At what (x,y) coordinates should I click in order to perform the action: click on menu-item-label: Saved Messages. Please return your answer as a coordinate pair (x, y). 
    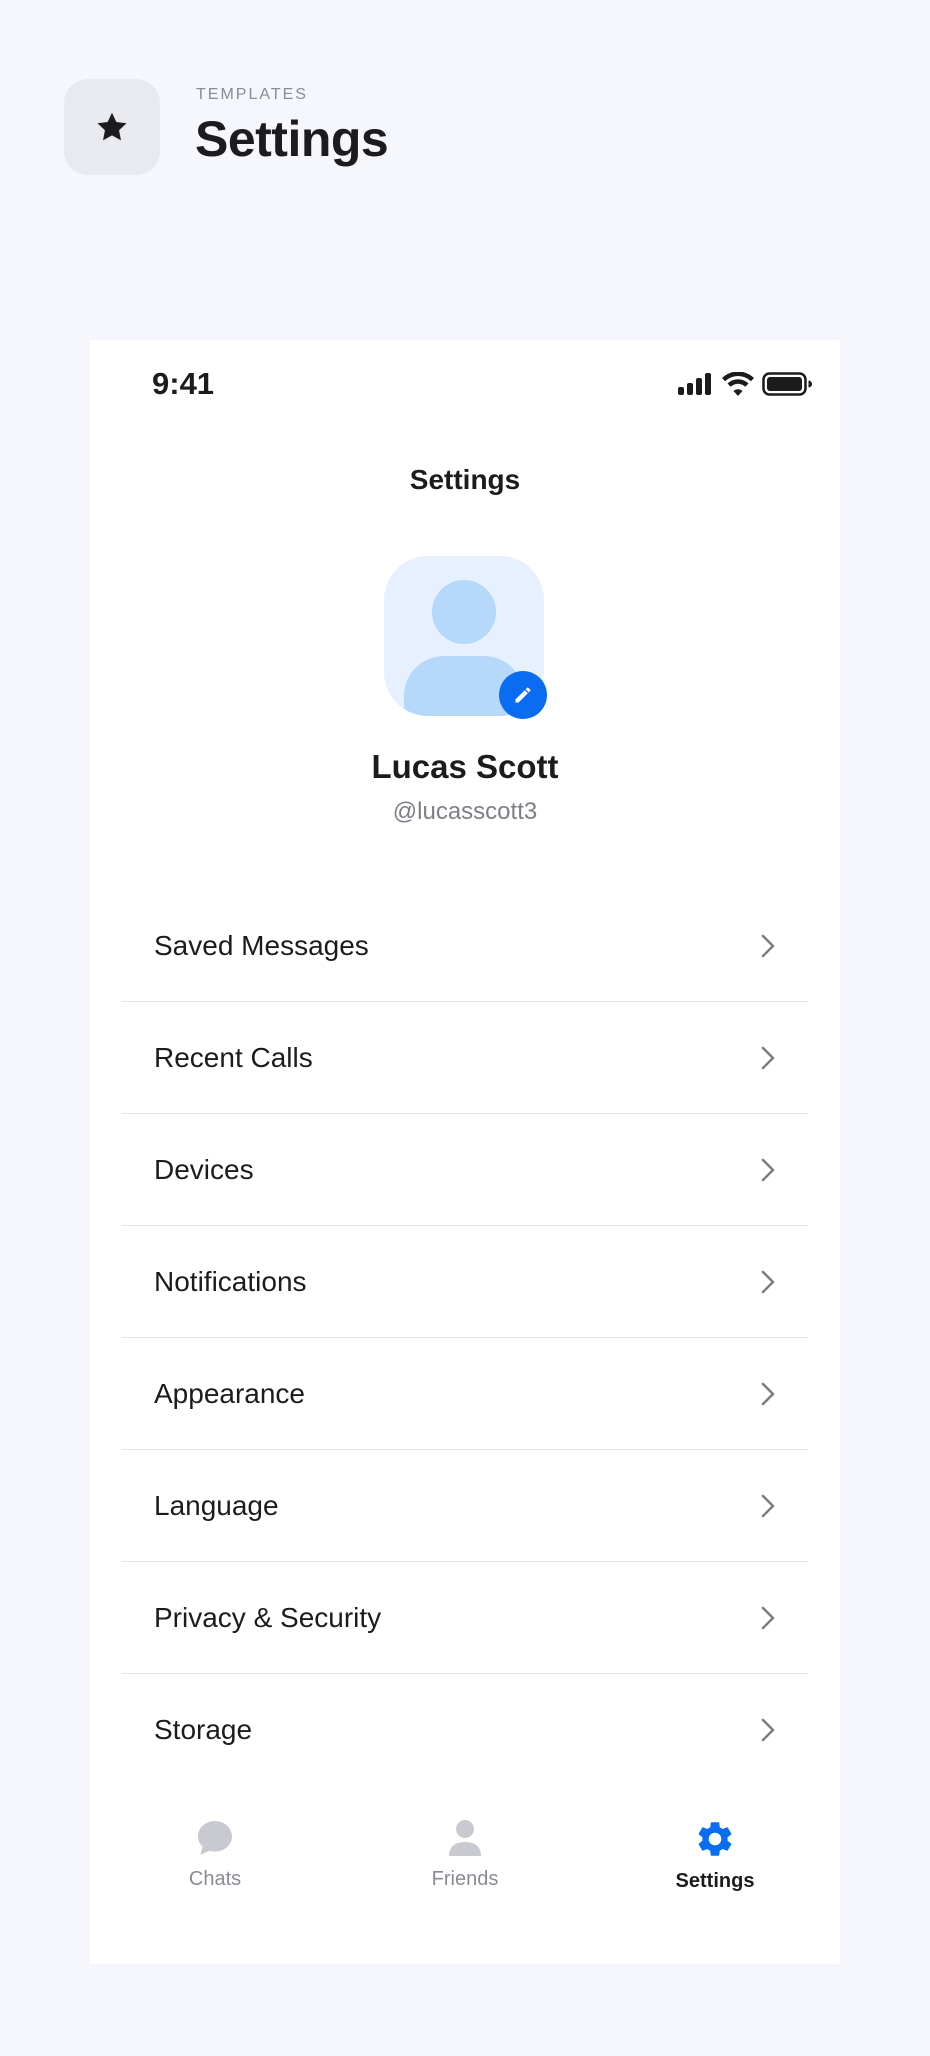
    Looking at the image, I should click on (261, 945).